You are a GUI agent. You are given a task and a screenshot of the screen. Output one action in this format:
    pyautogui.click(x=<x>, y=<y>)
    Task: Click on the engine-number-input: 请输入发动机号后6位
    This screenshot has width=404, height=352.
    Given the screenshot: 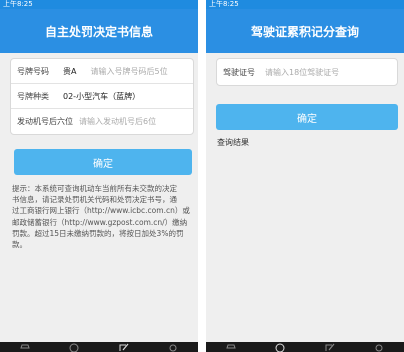 What is the action you would take?
    pyautogui.click(x=117, y=121)
    